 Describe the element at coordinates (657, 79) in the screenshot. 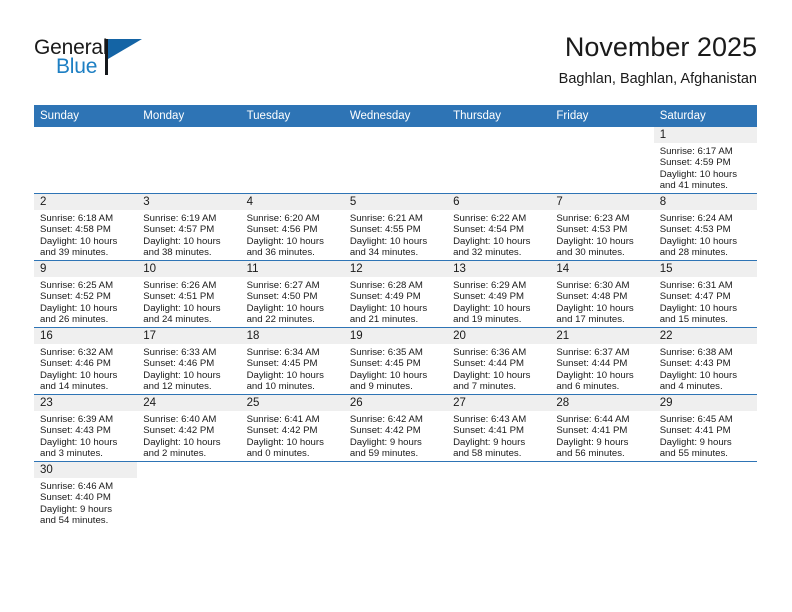

I see `location-subtitle: Baghlan, Baghlan, Afghanistan` at that location.